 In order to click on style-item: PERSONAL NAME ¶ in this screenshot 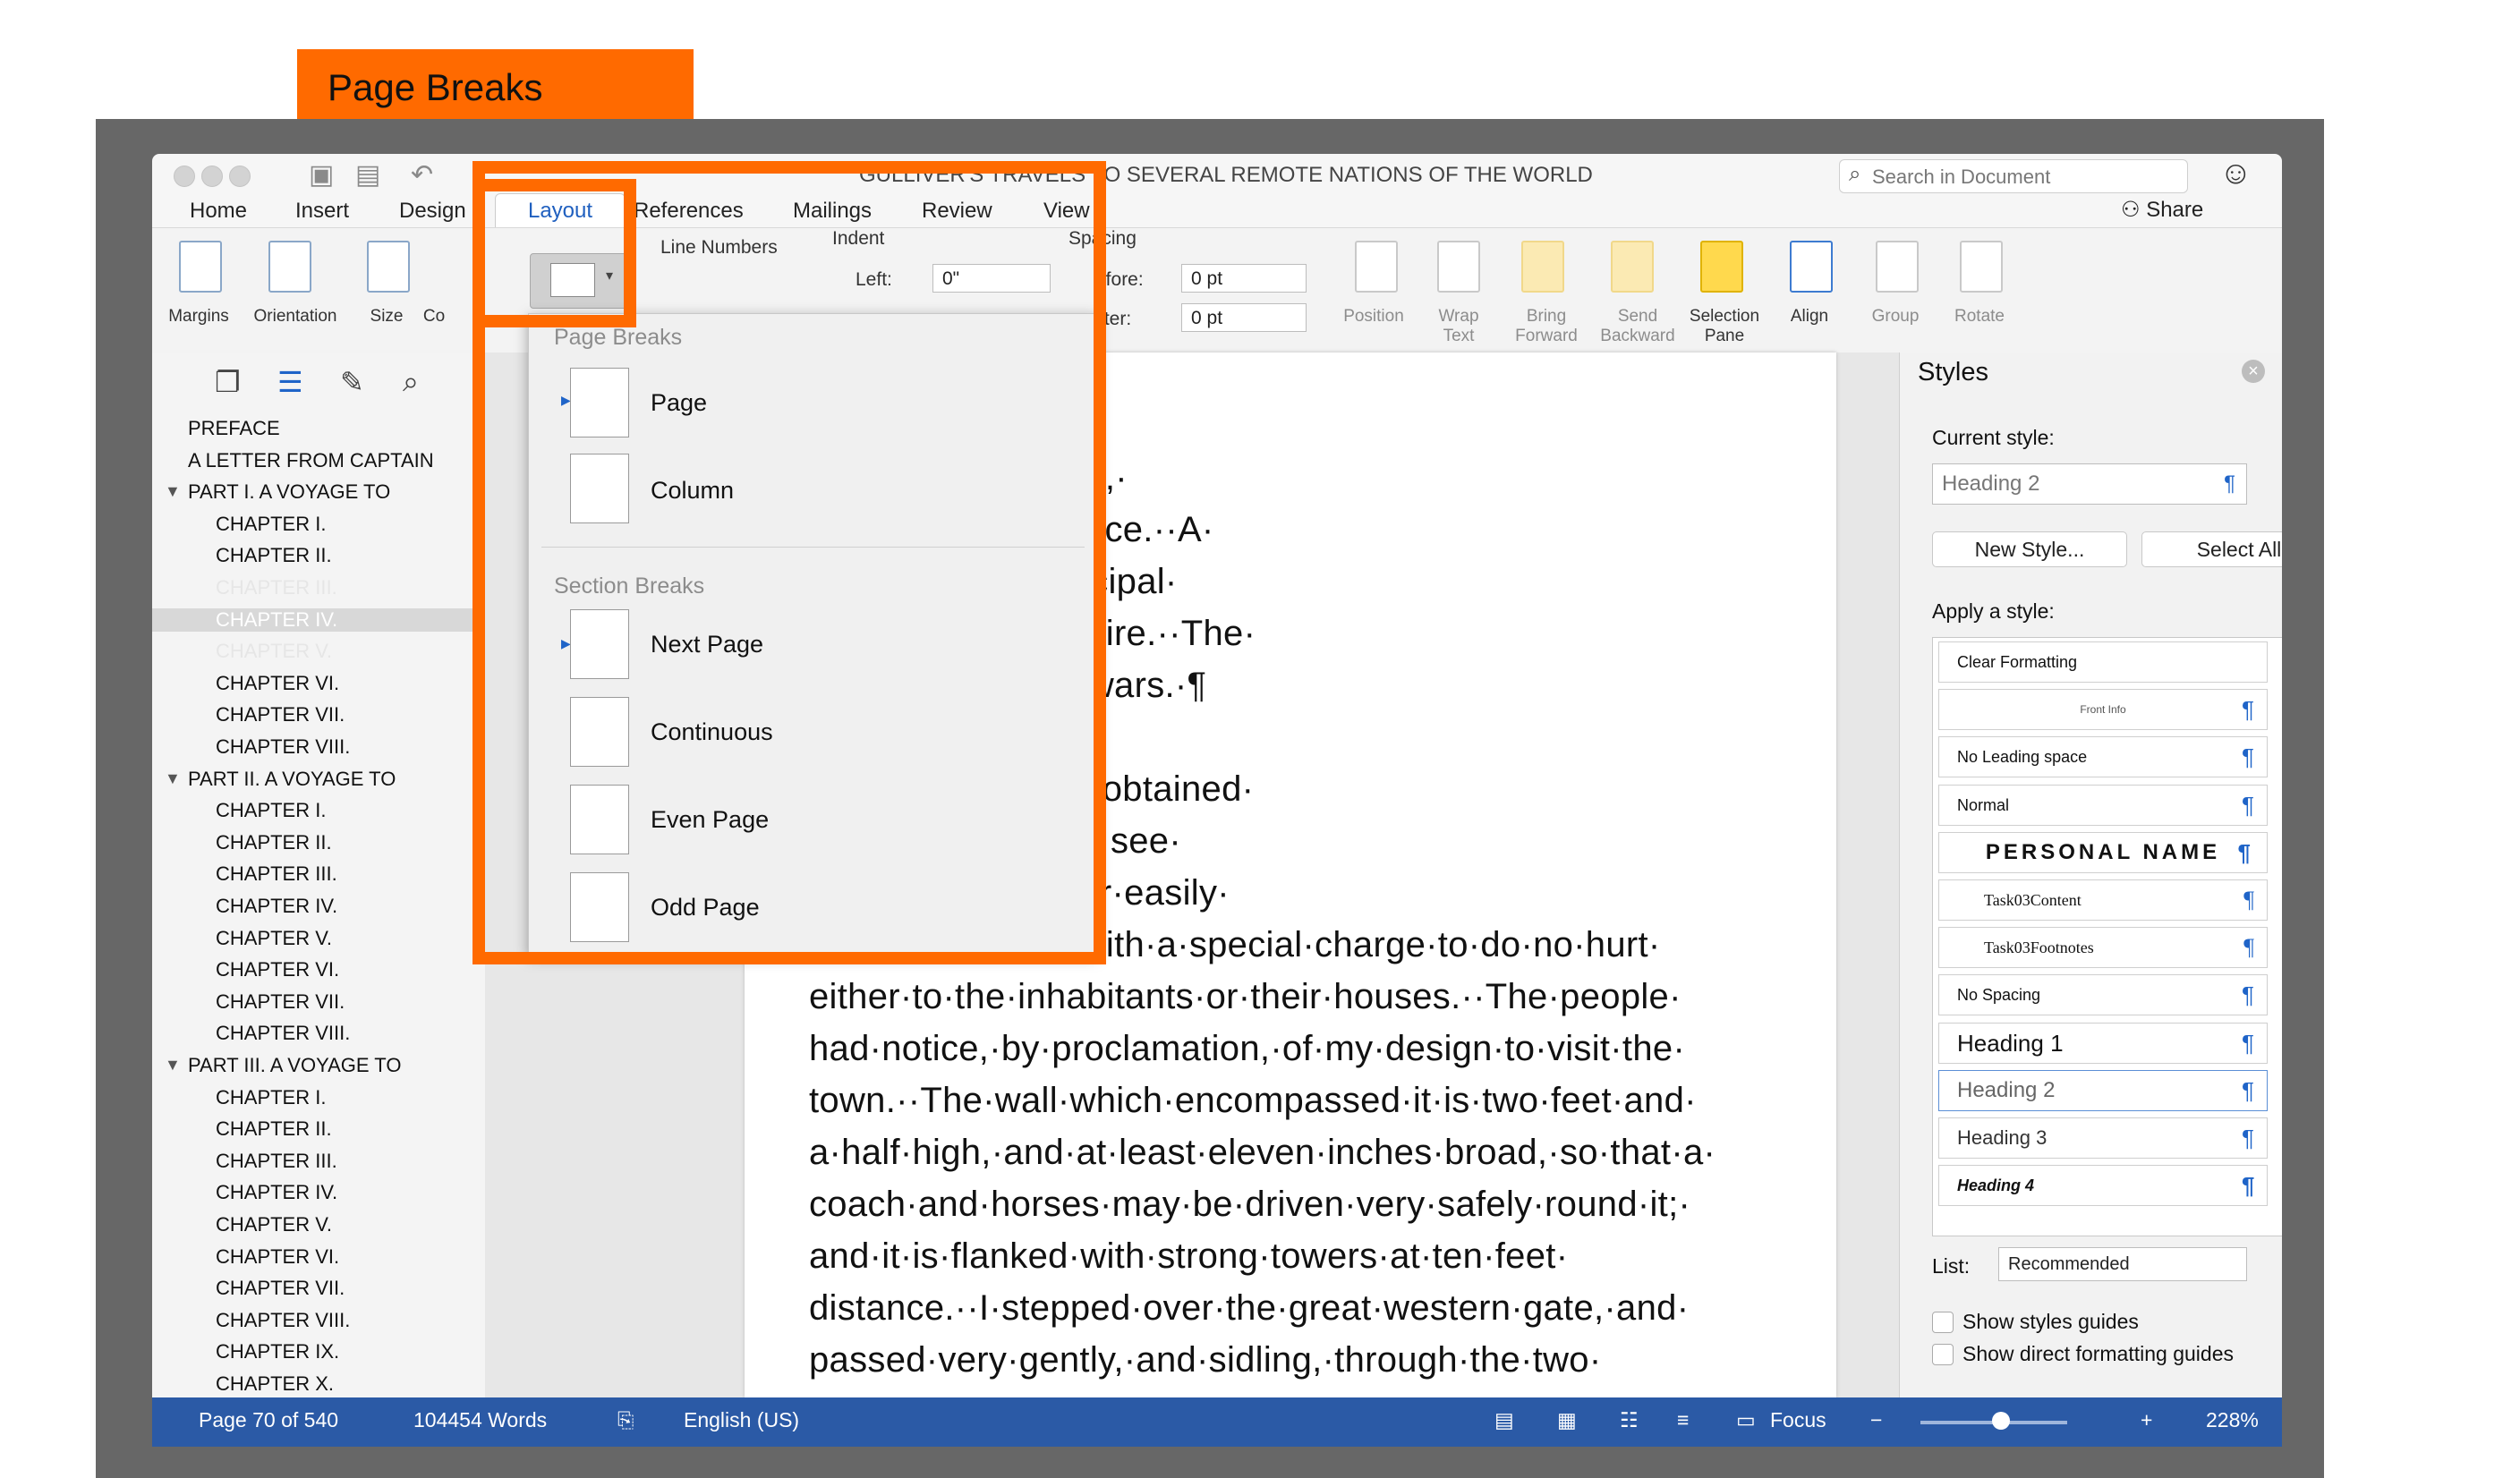, I will do `click(2103, 852)`.